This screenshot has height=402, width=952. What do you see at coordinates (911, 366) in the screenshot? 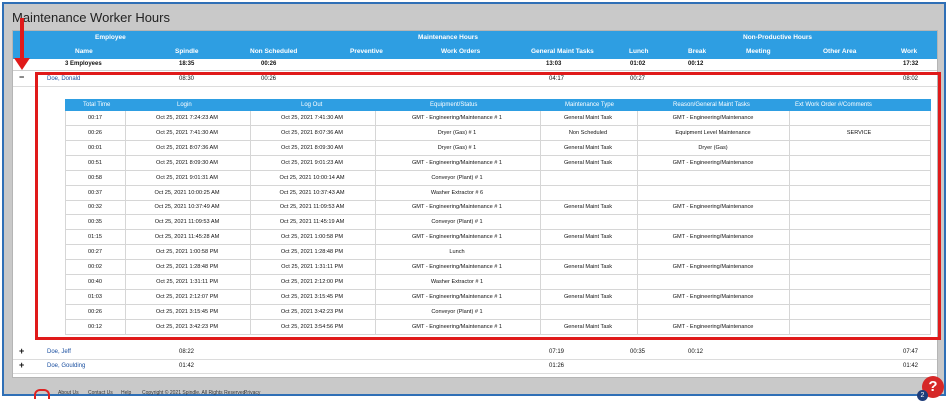
I see `work-value: 01:42` at bounding box center [911, 366].